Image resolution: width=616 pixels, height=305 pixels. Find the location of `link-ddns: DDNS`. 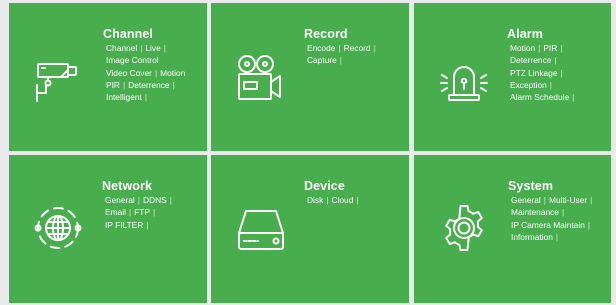

link-ddns: DDNS is located at coordinates (155, 200).